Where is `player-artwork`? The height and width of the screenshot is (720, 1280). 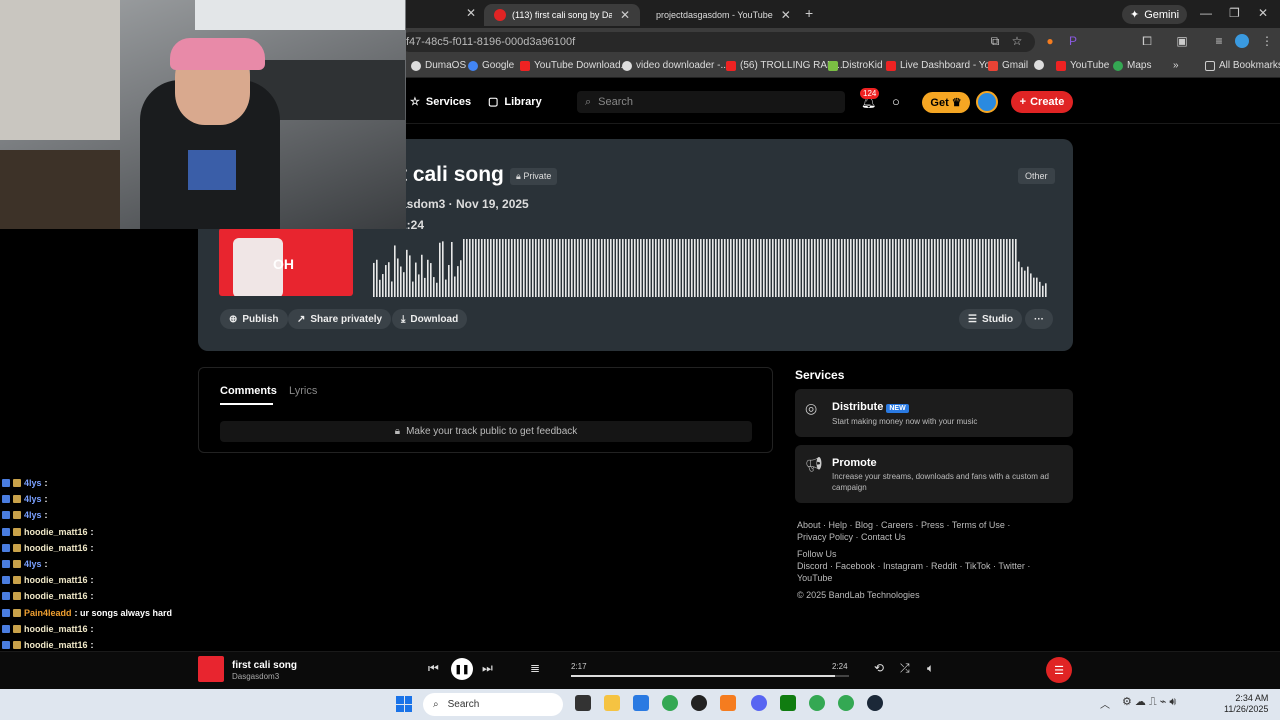
player-artwork is located at coordinates (211, 669).